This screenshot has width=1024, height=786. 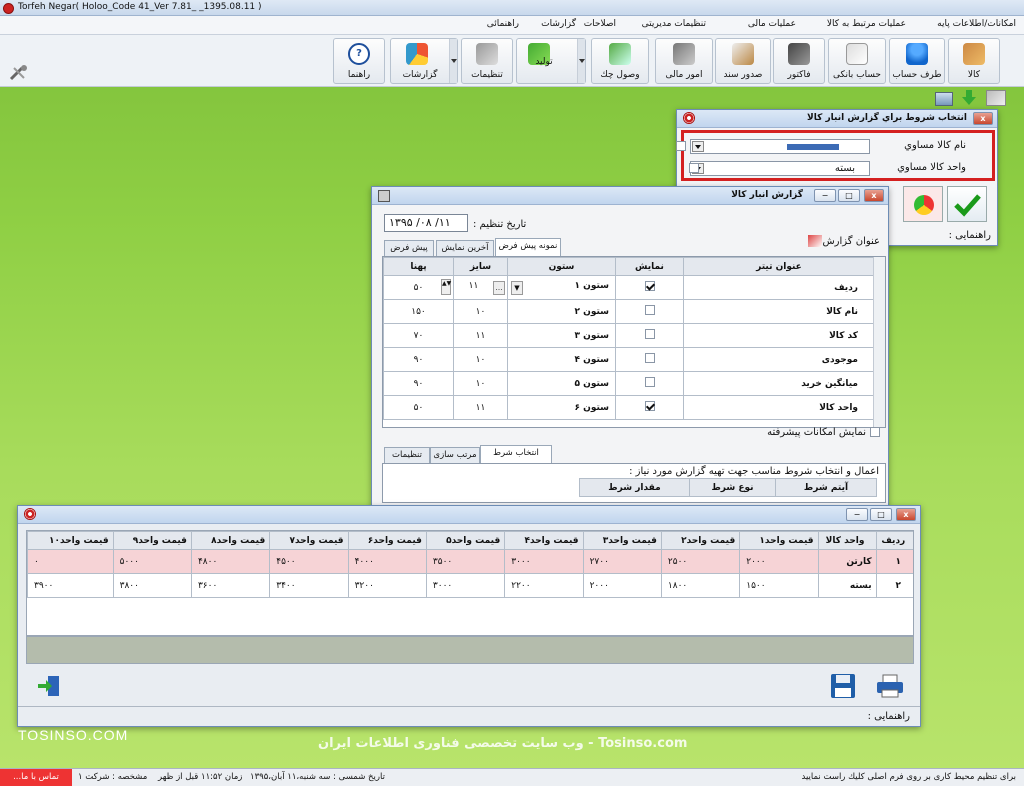 What do you see at coordinates (516, 454) in the screenshot?
I see `tab-select-condition: انتخاب شرط` at bounding box center [516, 454].